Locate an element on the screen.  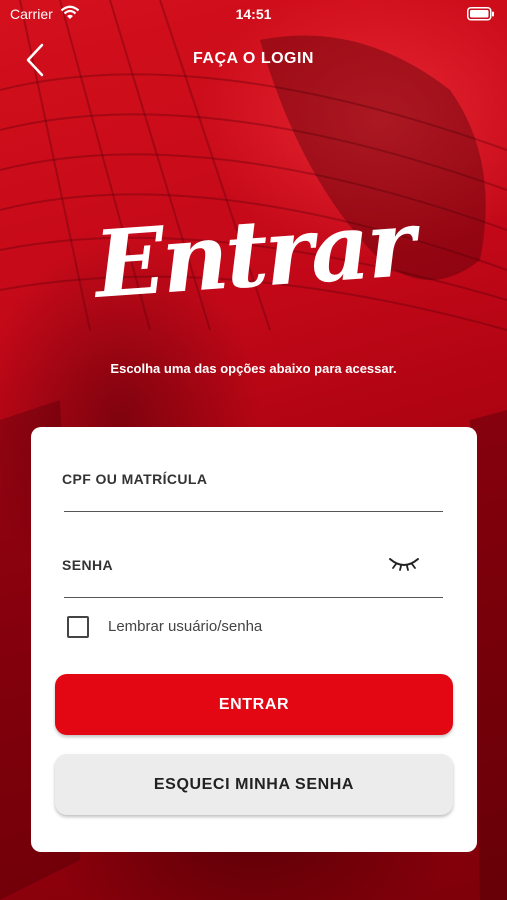
battery-icon is located at coordinates (480, 14).